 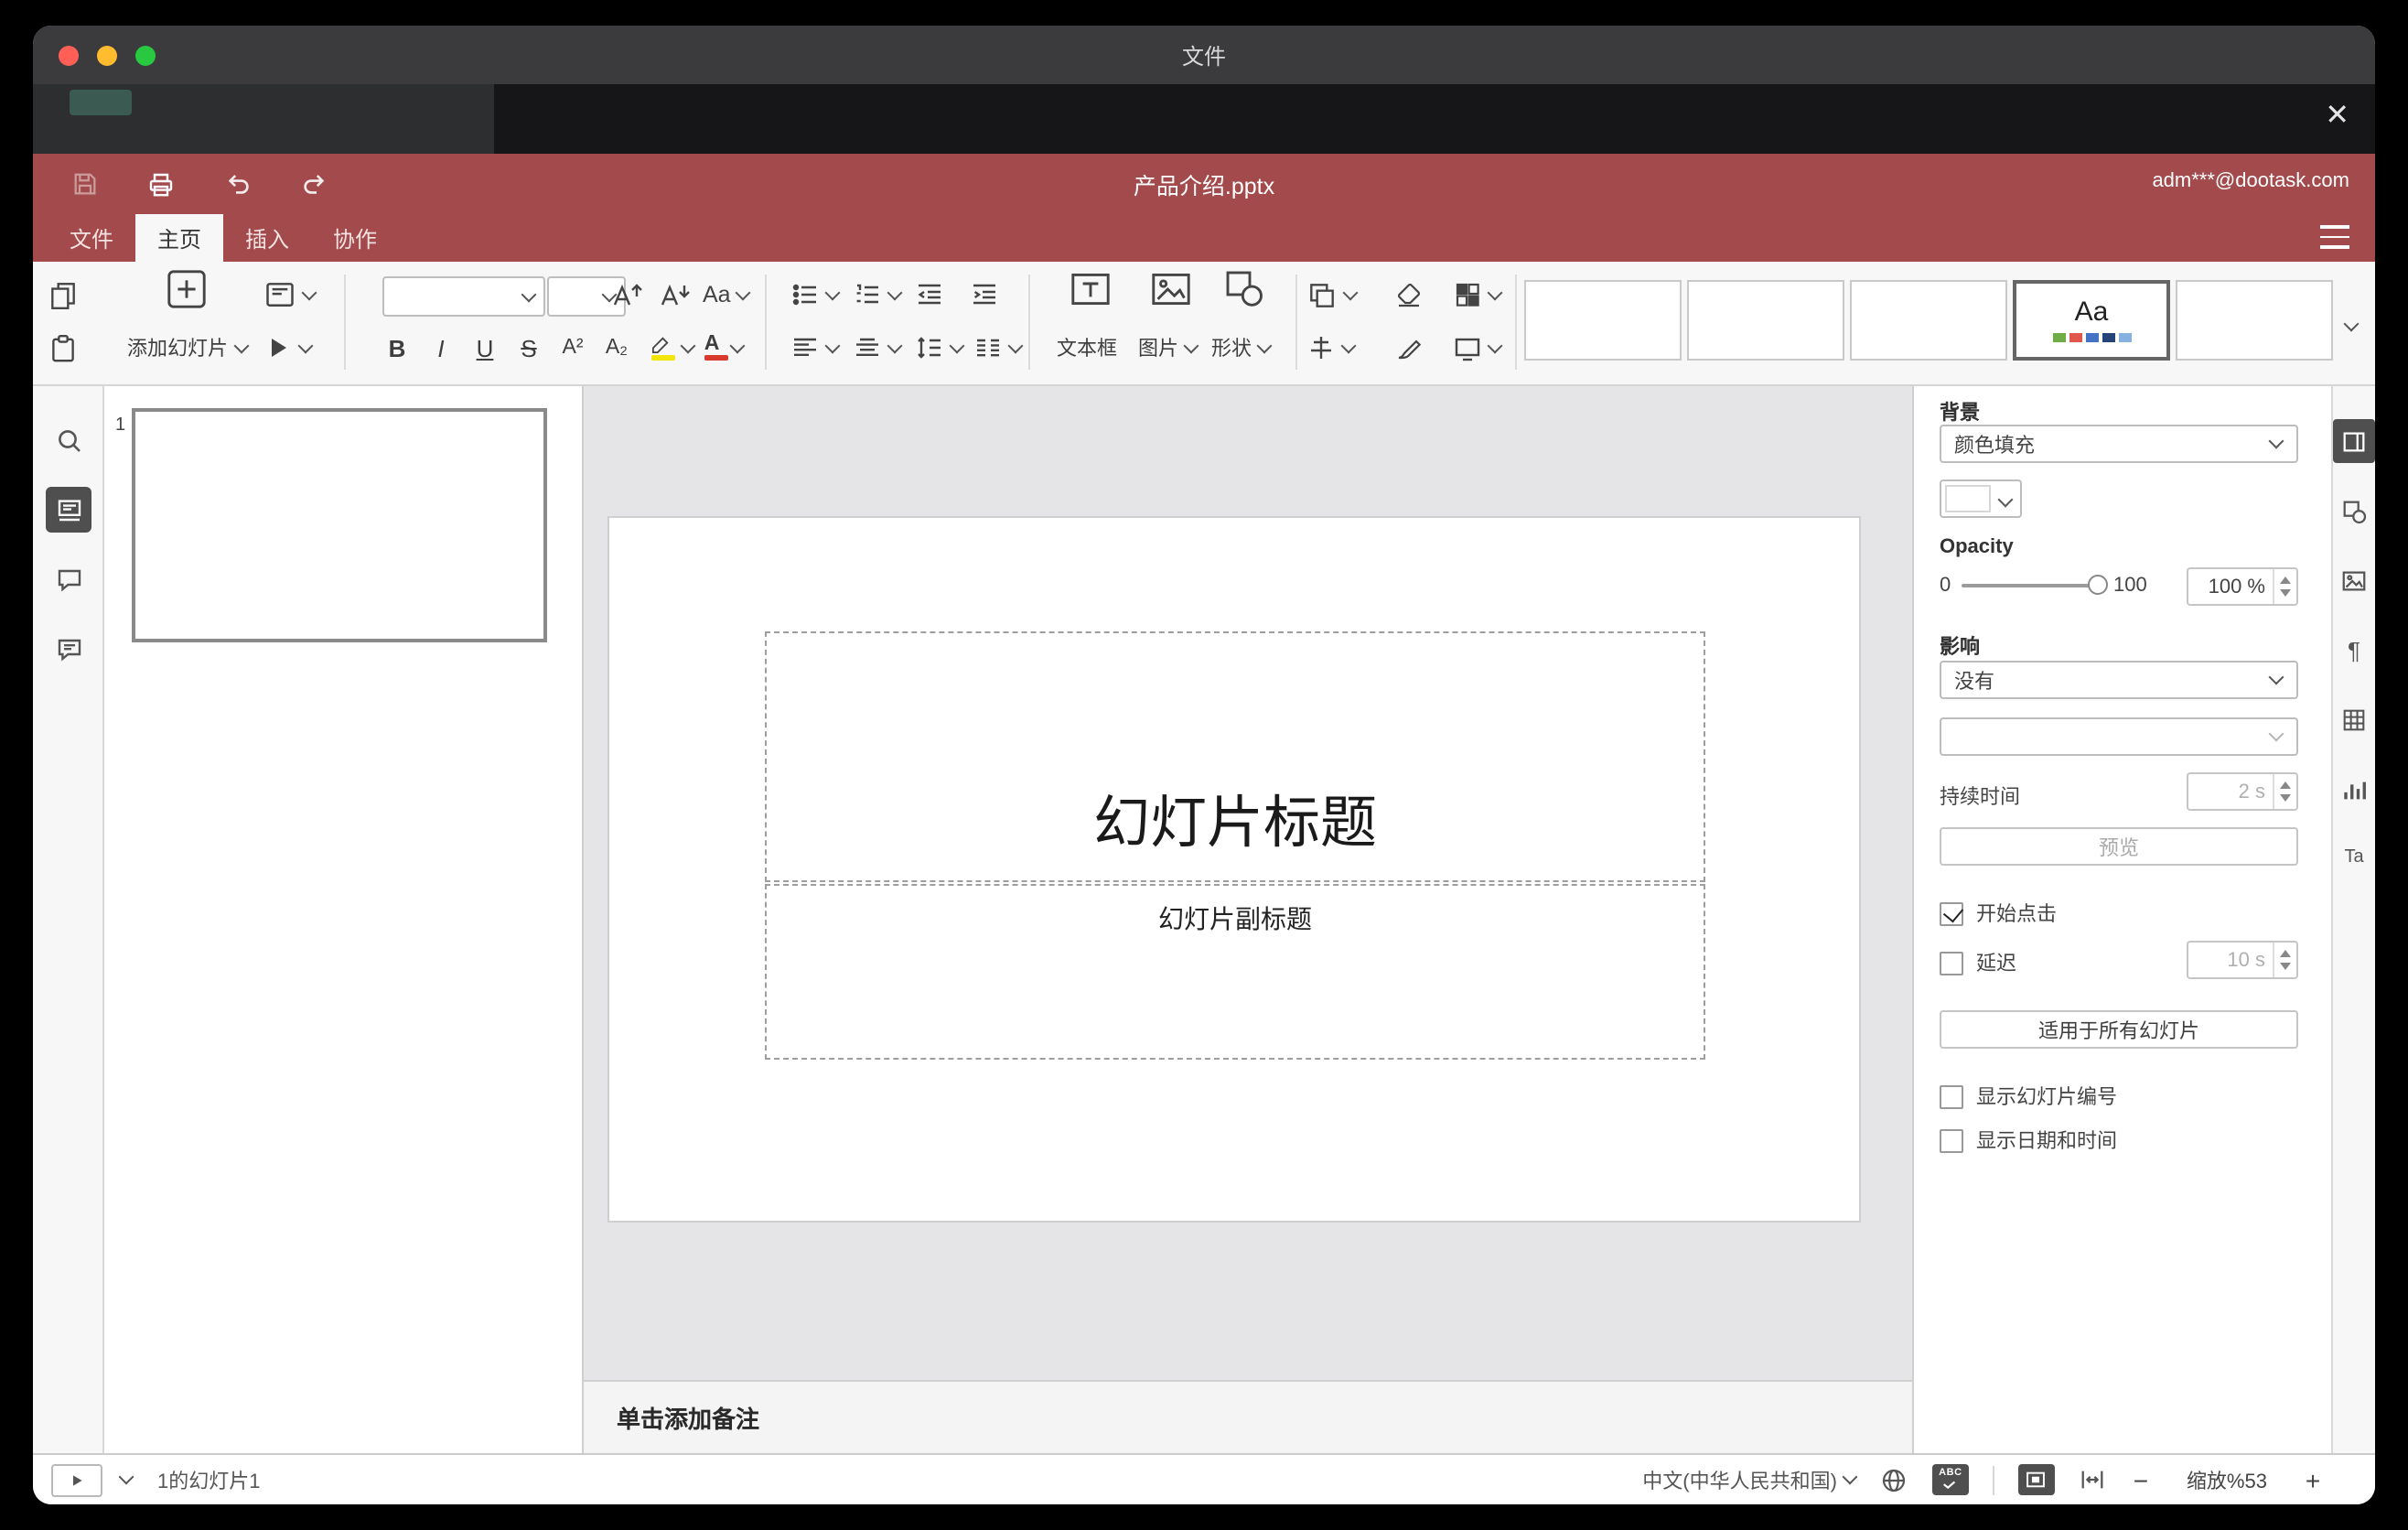 What do you see at coordinates (1167, 348) in the screenshot?
I see `image-button: 图片` at bounding box center [1167, 348].